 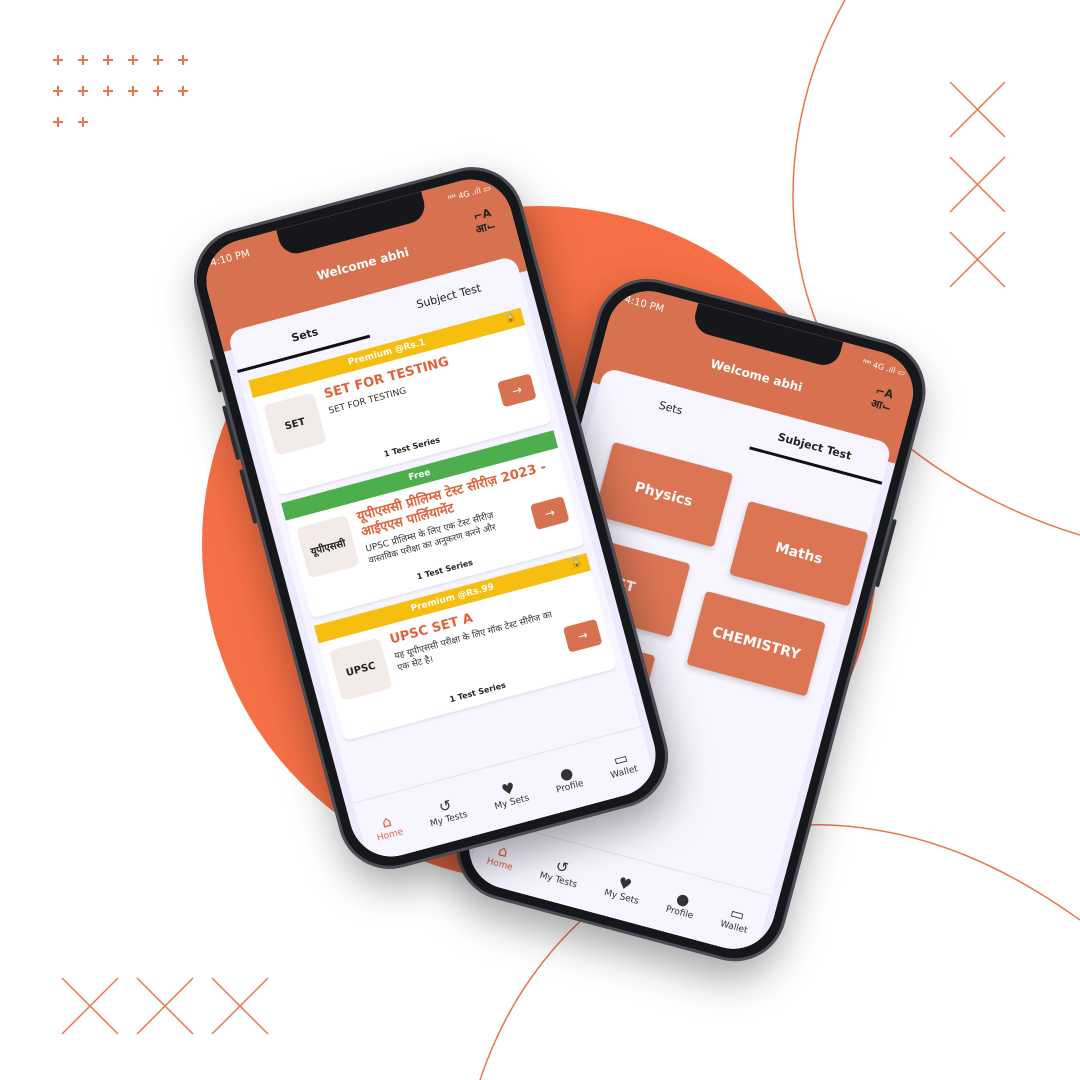 I want to click on set-thumbnail: SET, so click(x=295, y=424).